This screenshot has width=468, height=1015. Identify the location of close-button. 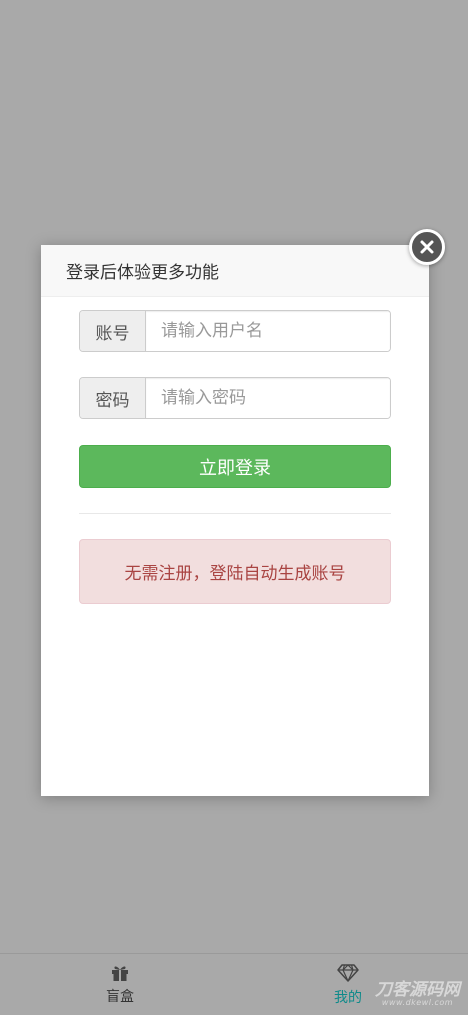
(427, 247).